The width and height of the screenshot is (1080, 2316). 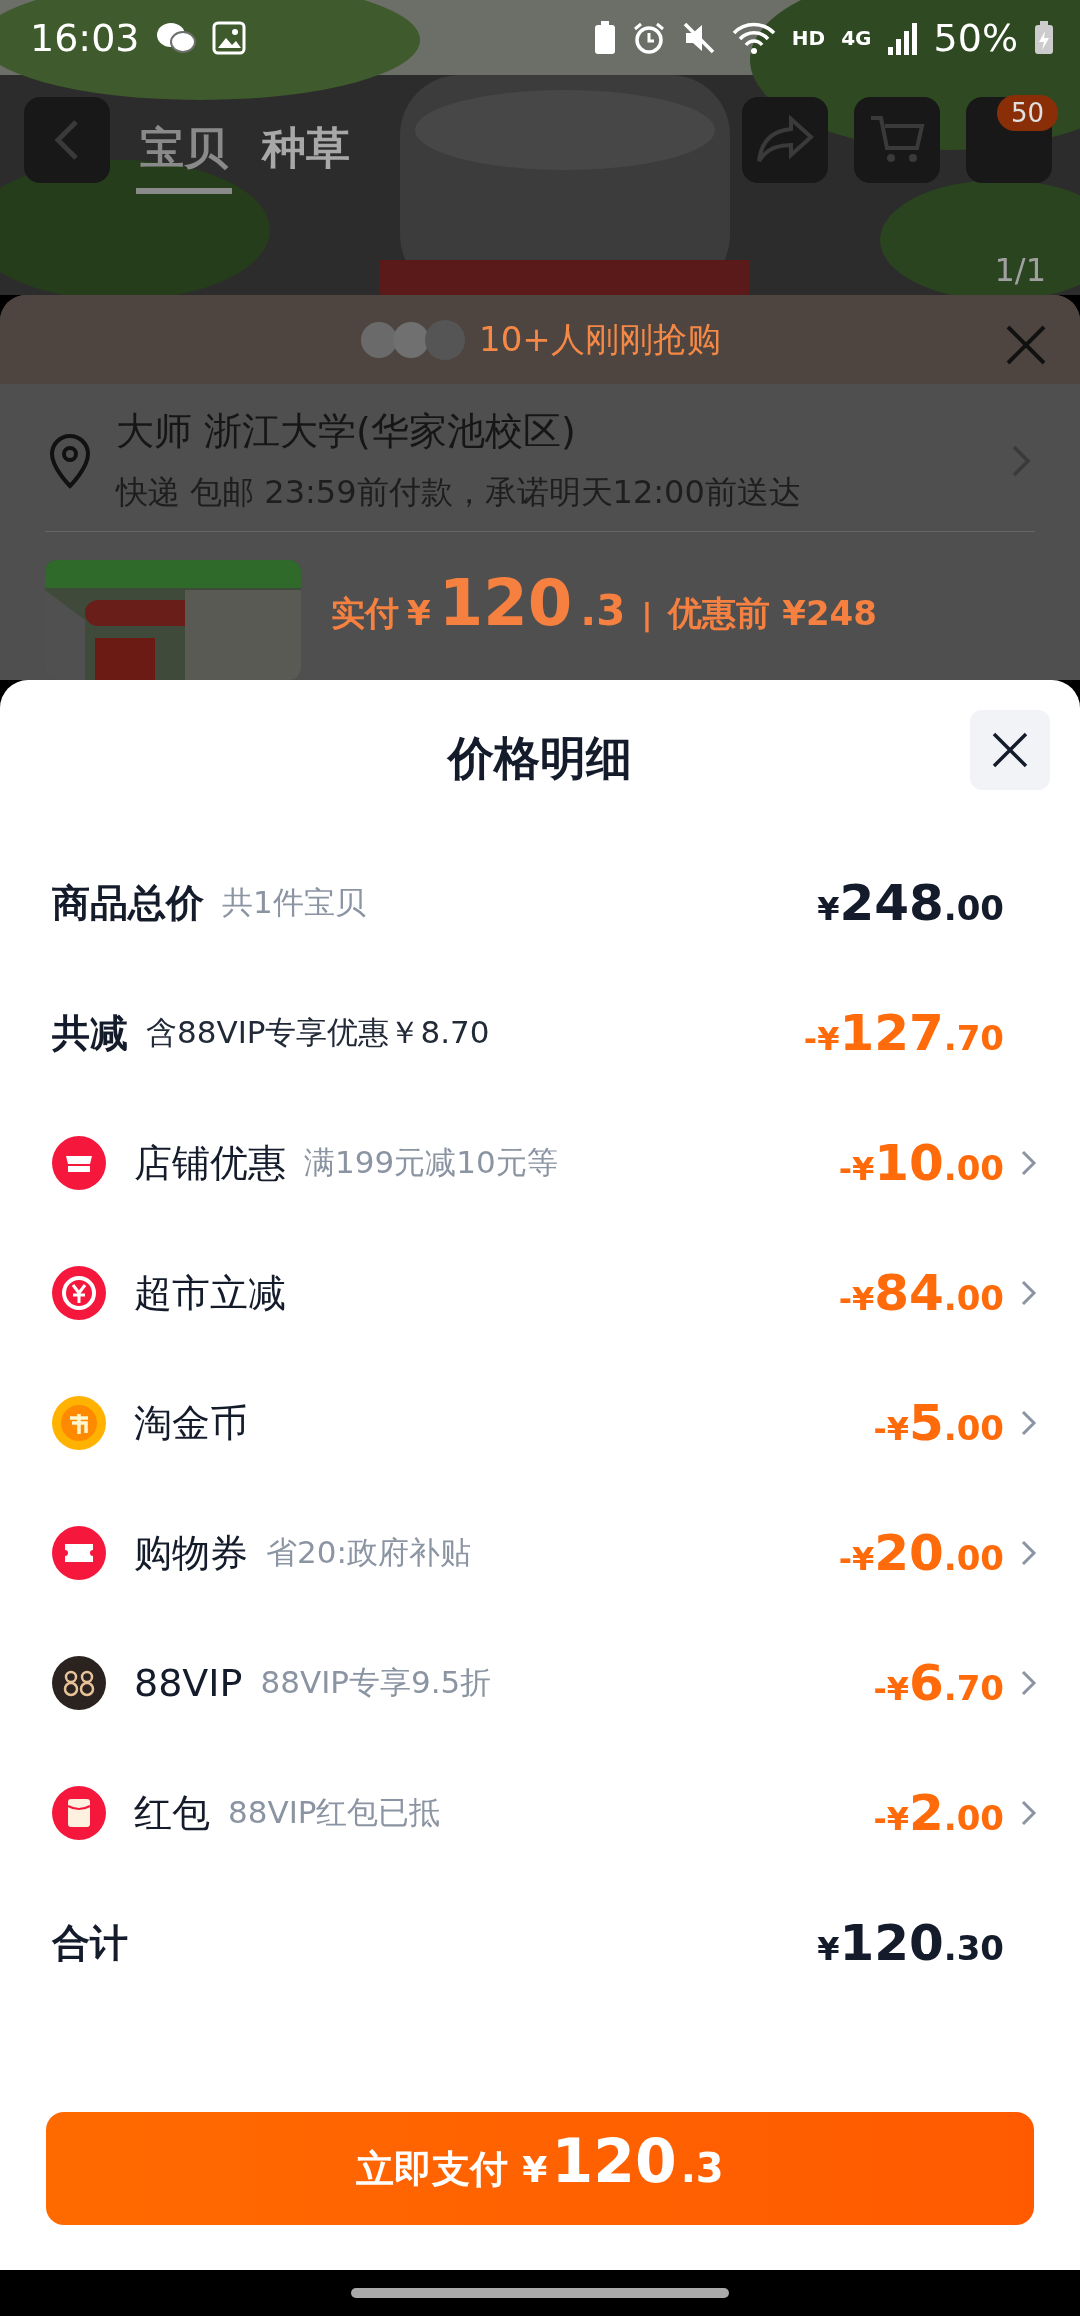 I want to click on badge-icon, so click(x=79, y=1683).